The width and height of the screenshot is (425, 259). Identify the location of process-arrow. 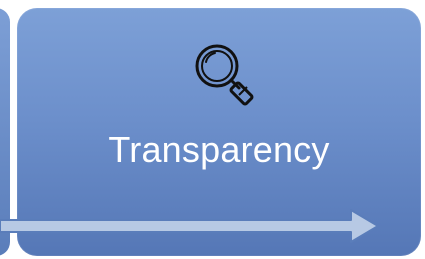
(189, 226).